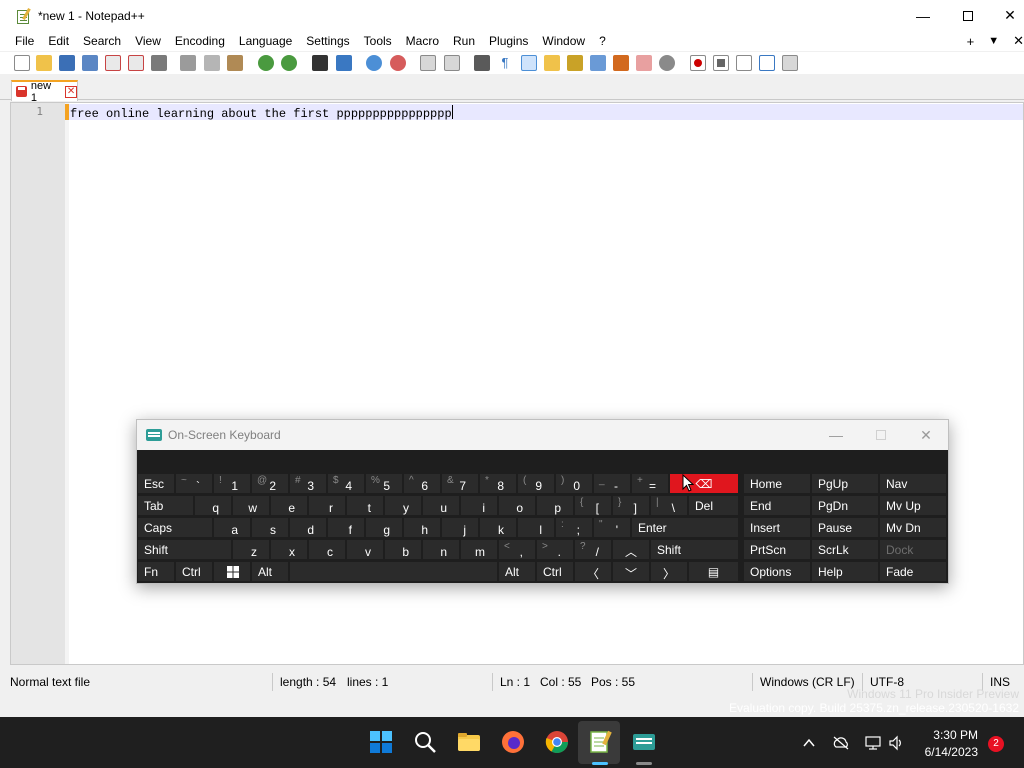 This screenshot has height=768, width=1024. Describe the element at coordinates (175, 527) in the screenshot. I see `key-caps: Caps` at that location.